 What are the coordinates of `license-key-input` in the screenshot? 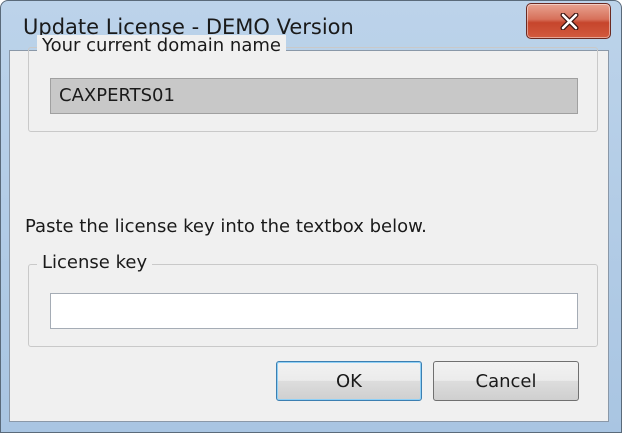 It's located at (314, 311).